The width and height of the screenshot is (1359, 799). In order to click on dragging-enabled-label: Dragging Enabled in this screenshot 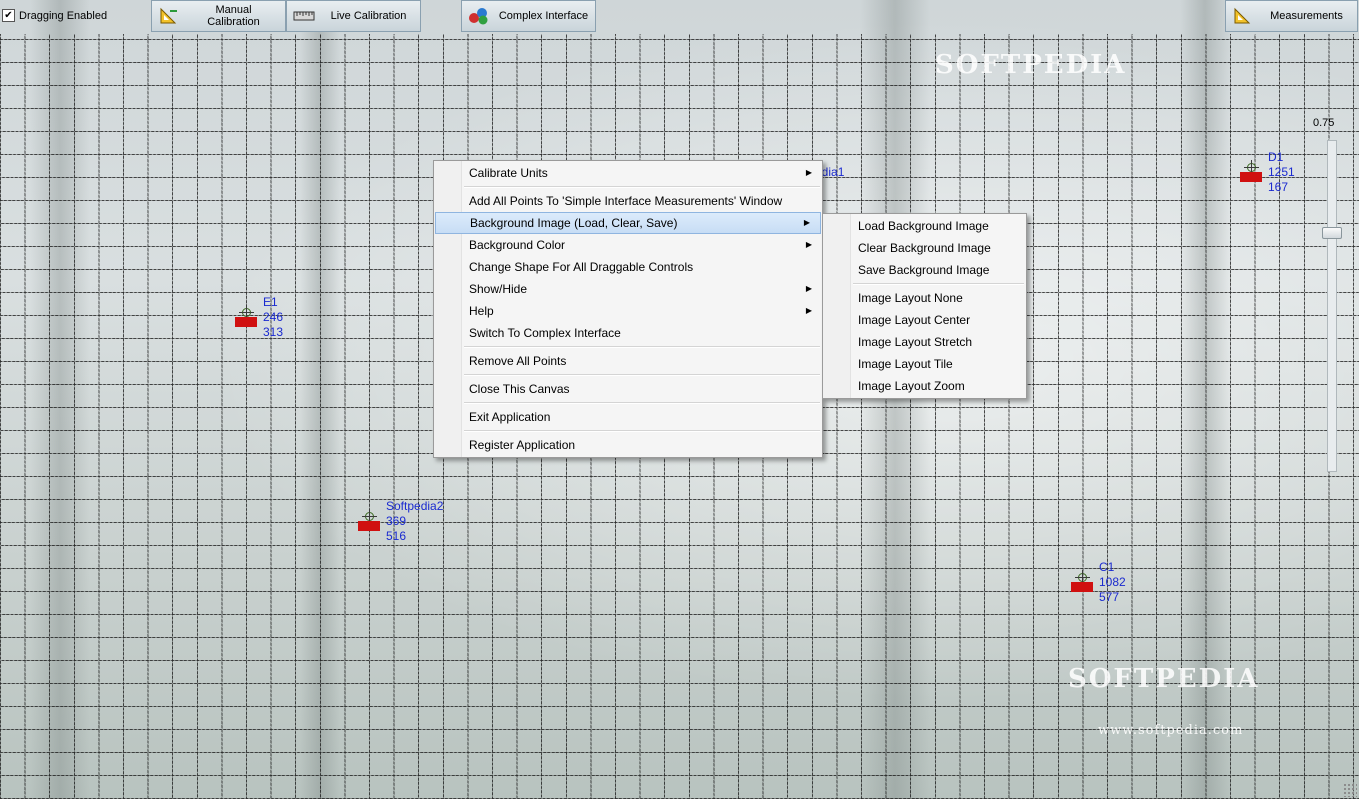, I will do `click(63, 15)`.